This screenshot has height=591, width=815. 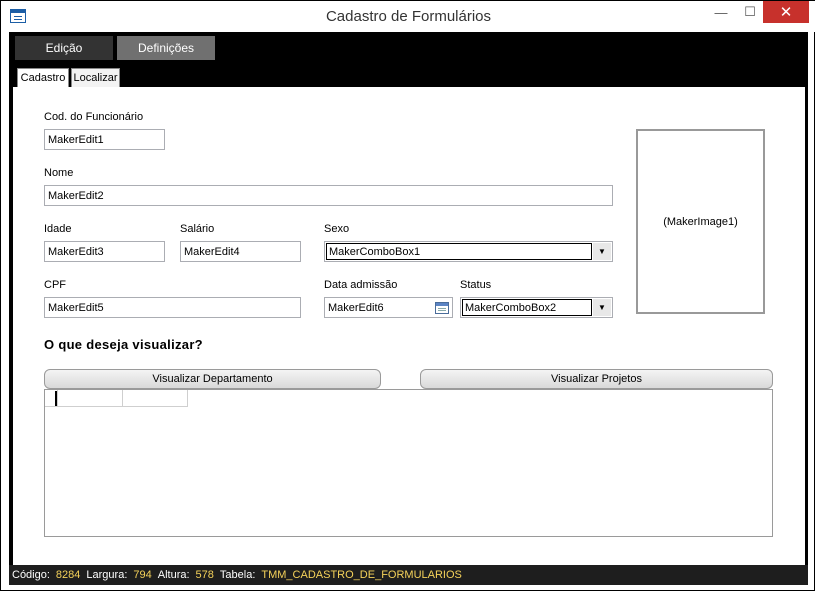 What do you see at coordinates (31, 575) in the screenshot?
I see `codigo-label: Código:` at bounding box center [31, 575].